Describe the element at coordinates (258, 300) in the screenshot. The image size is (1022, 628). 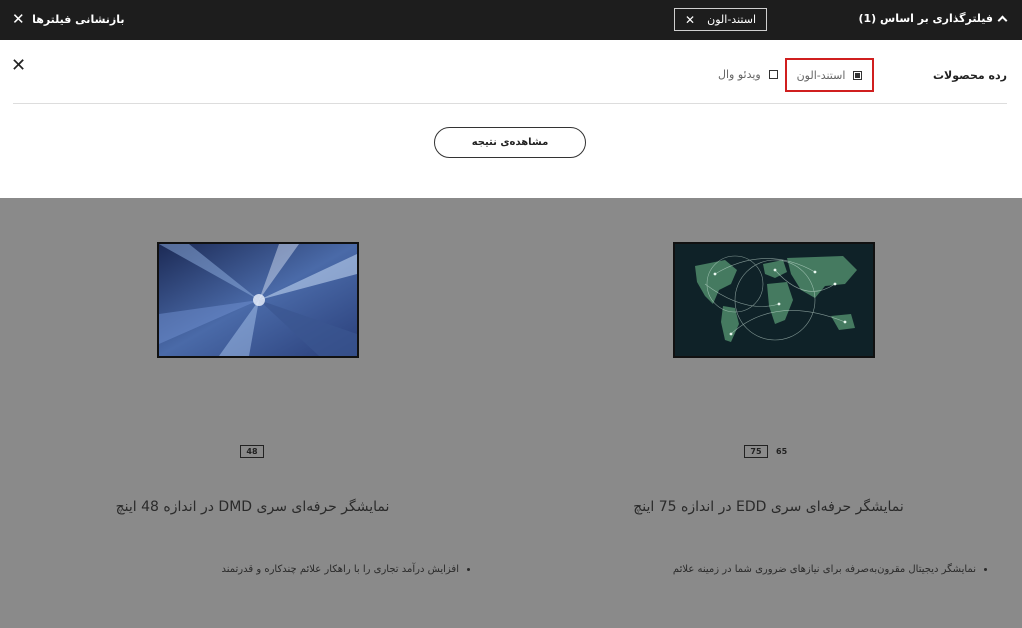
I see `product-image-dmd` at that location.